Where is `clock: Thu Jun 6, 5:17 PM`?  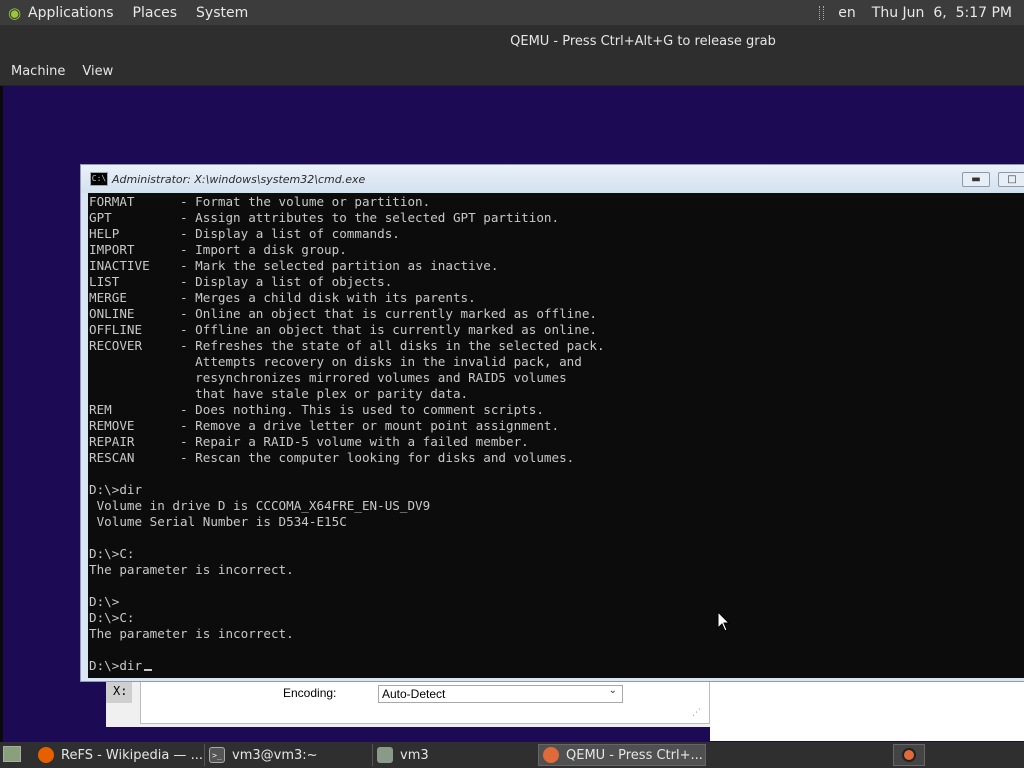
clock: Thu Jun 6, 5:17 PM is located at coordinates (942, 13).